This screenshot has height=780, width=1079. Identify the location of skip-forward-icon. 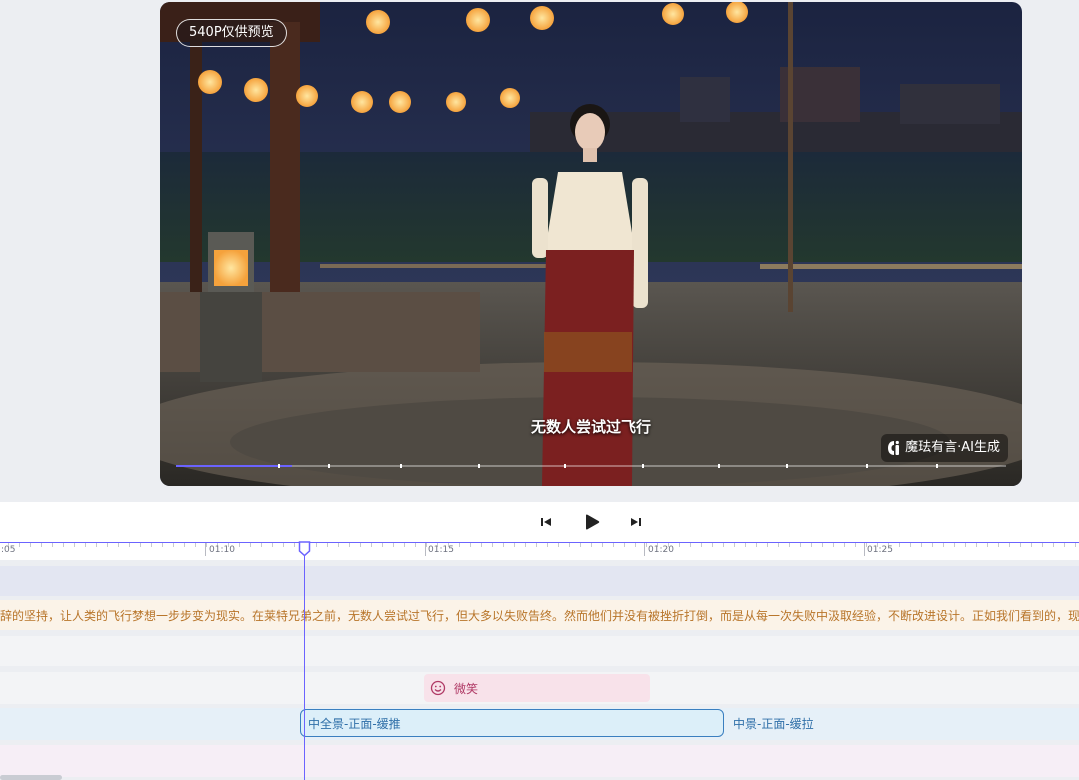
(636, 522).